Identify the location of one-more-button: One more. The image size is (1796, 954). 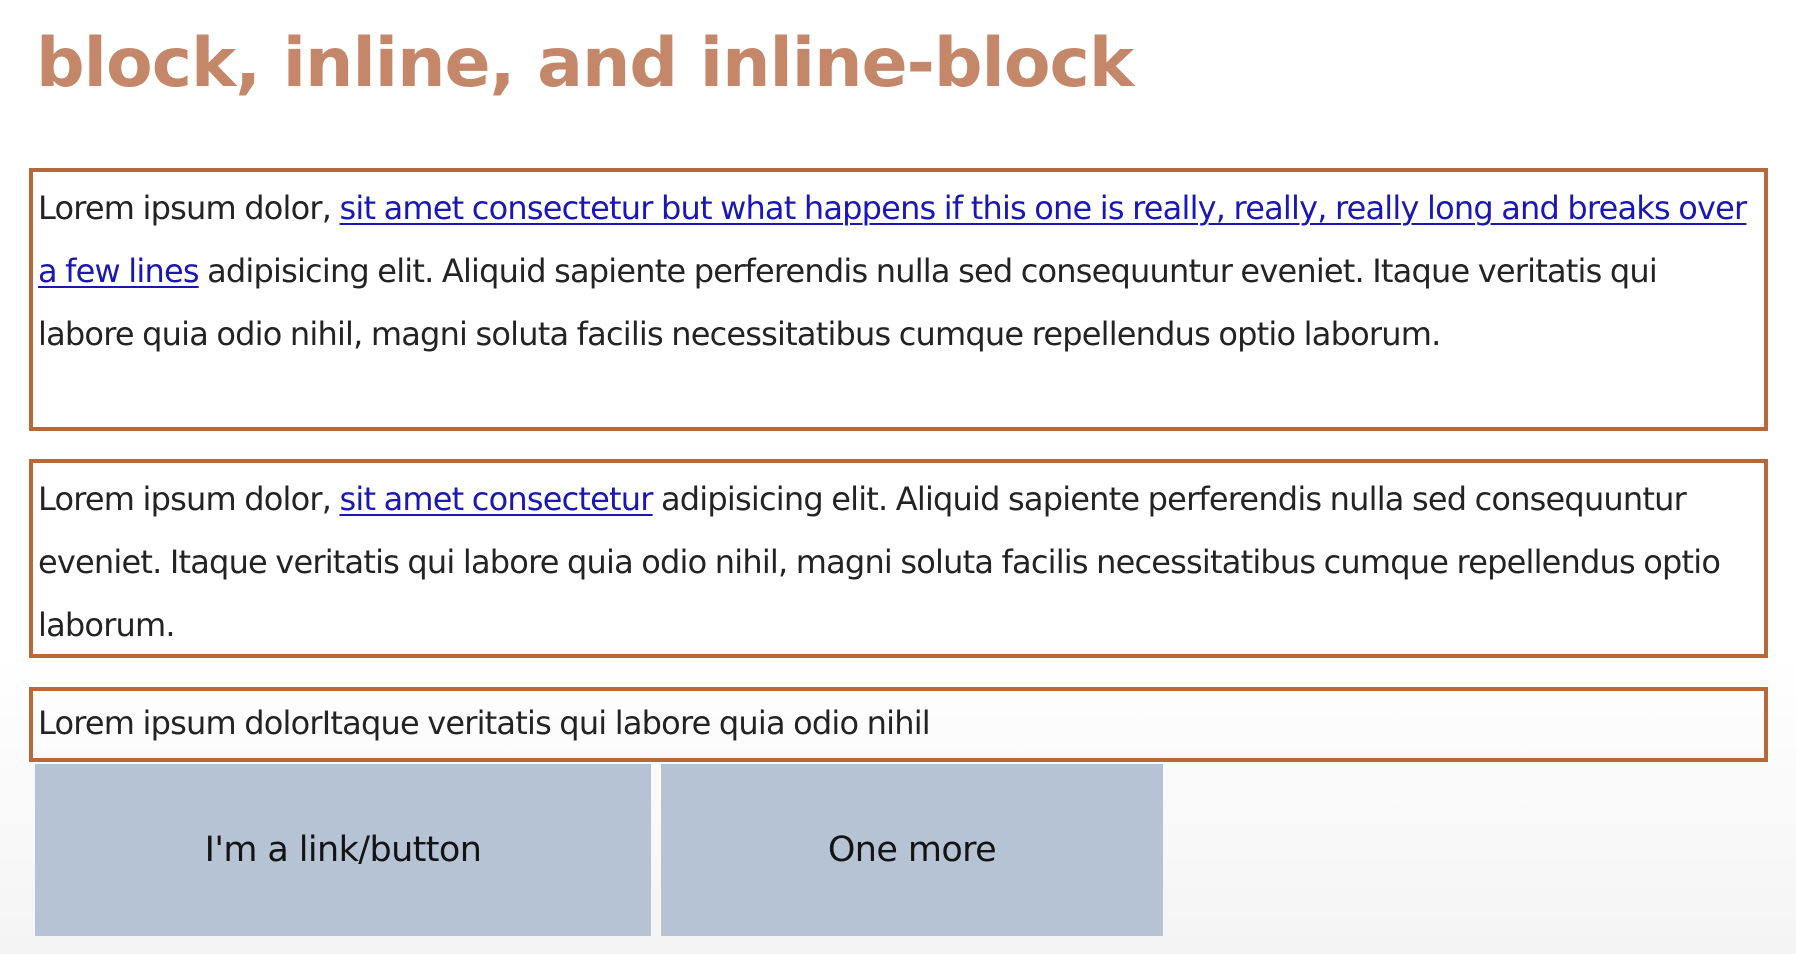
(912, 850).